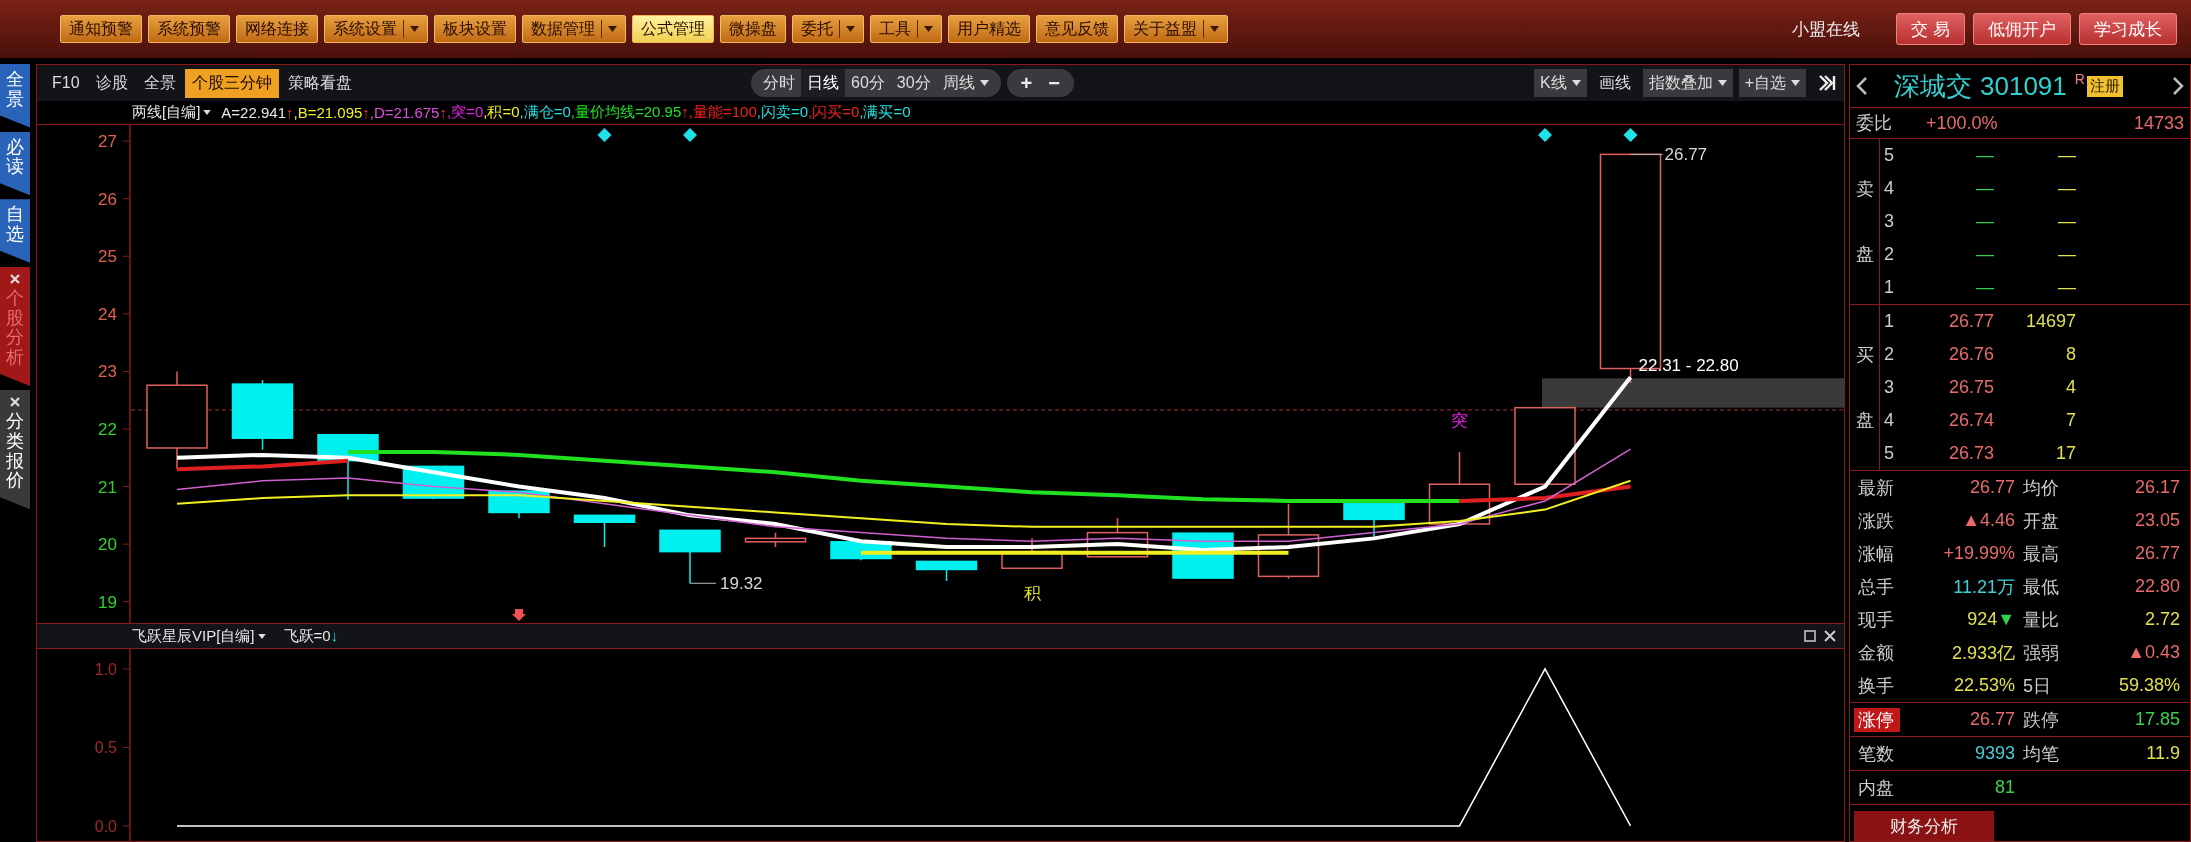  What do you see at coordinates (172, 112) in the screenshot?
I see `indicator-name: 两线[自编]` at bounding box center [172, 112].